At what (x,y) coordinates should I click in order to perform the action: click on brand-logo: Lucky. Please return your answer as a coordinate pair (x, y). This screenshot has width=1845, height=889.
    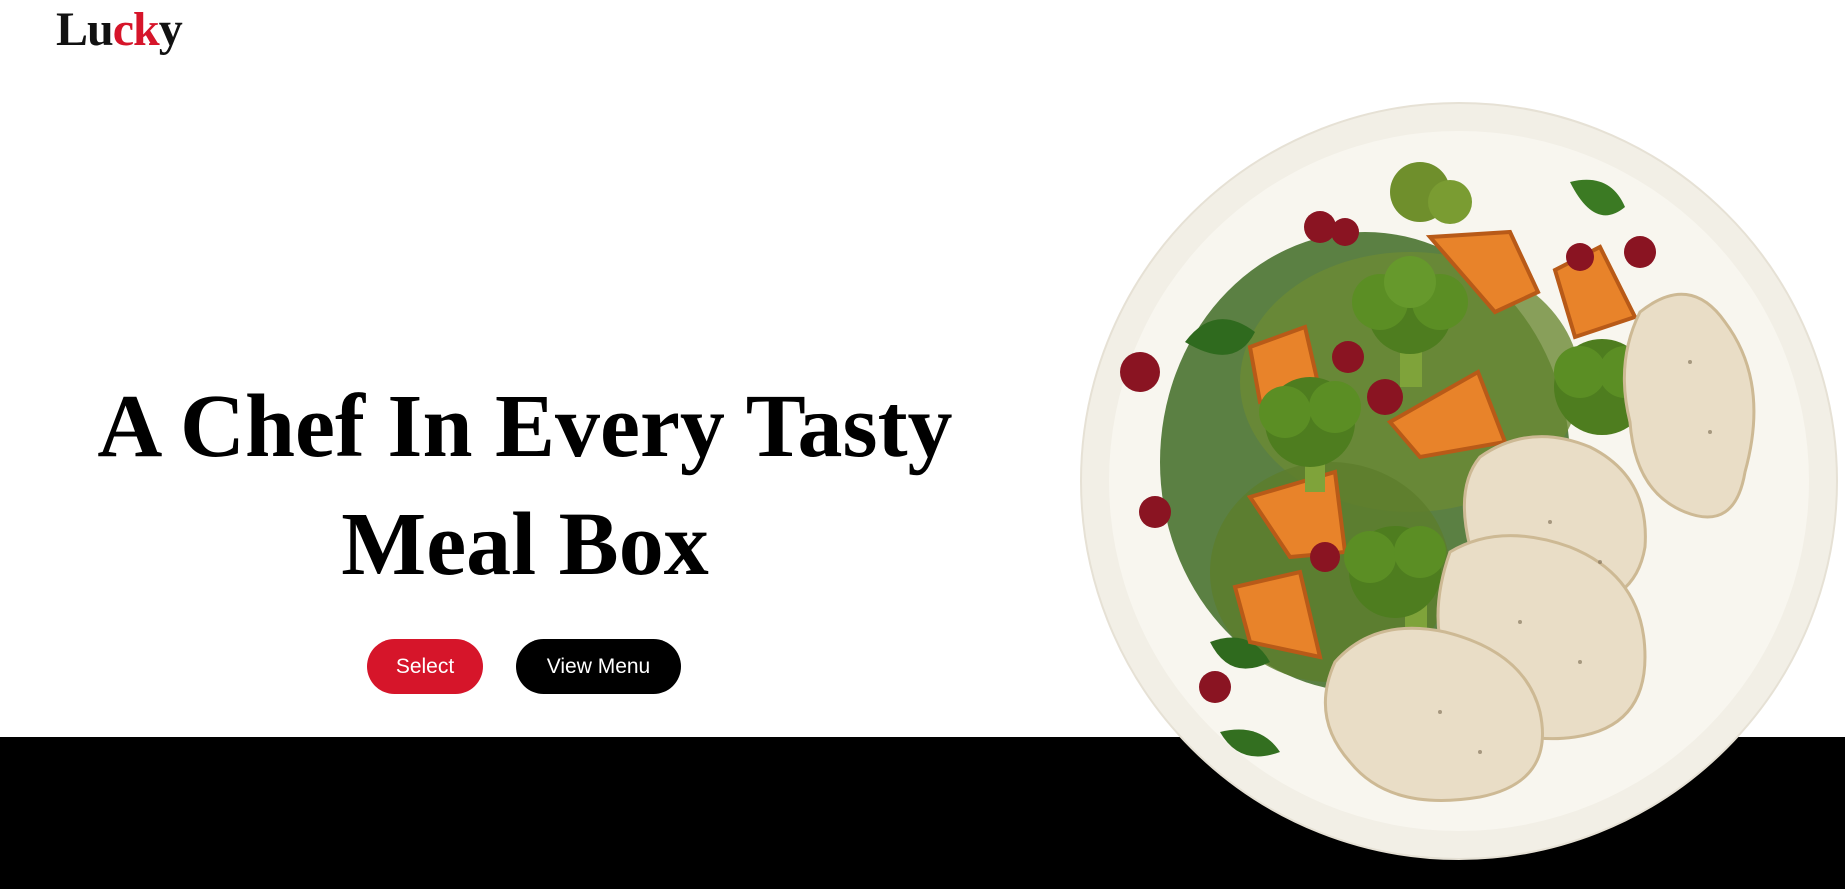
    Looking at the image, I should click on (119, 29).